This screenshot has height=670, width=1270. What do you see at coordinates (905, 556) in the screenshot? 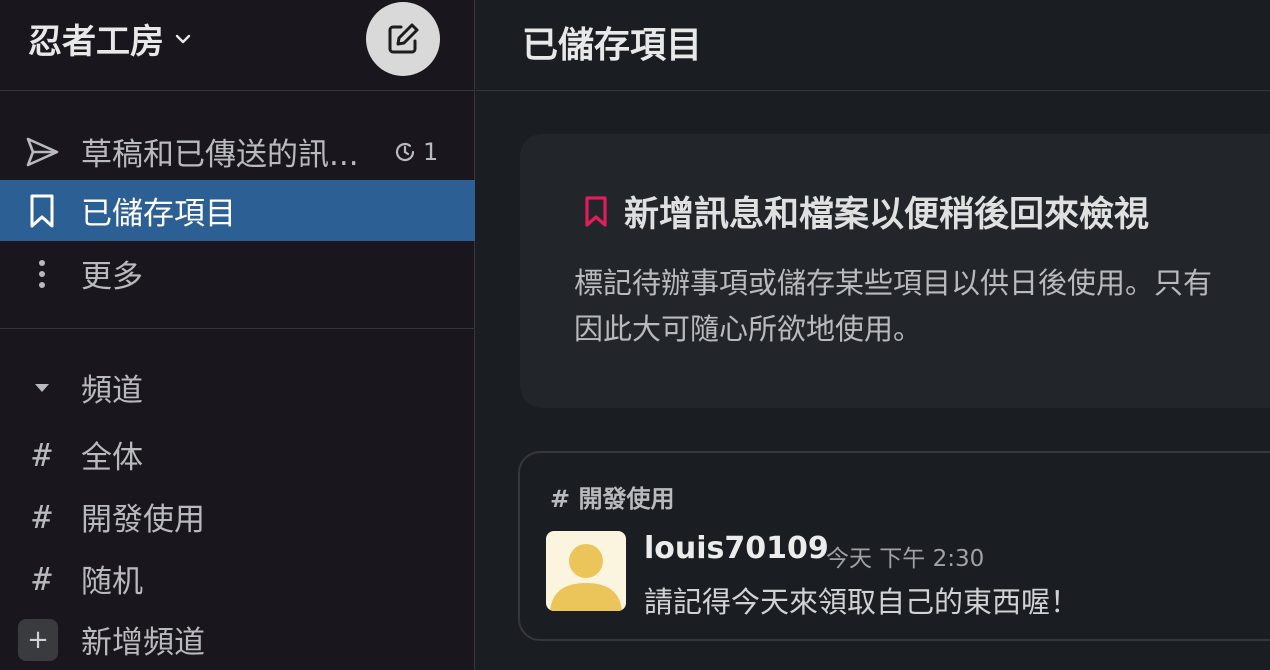
I see `message-timestamp: 今天 下午 2:30` at bounding box center [905, 556].